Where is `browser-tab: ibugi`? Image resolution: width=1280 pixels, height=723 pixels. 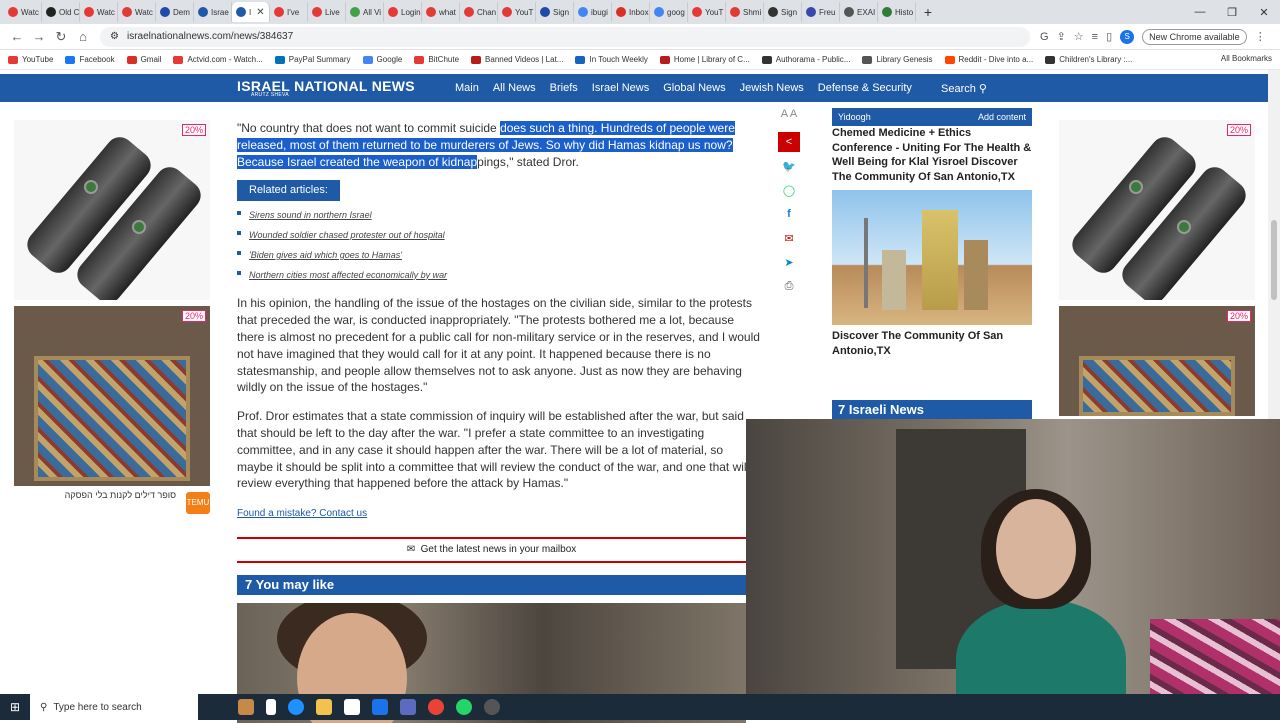
browser-tab: ibugi is located at coordinates (593, 12).